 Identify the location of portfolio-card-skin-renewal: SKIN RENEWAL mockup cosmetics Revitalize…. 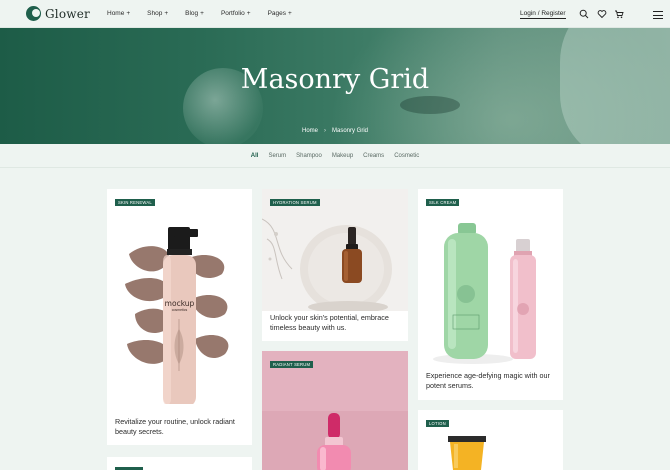
(179, 317).